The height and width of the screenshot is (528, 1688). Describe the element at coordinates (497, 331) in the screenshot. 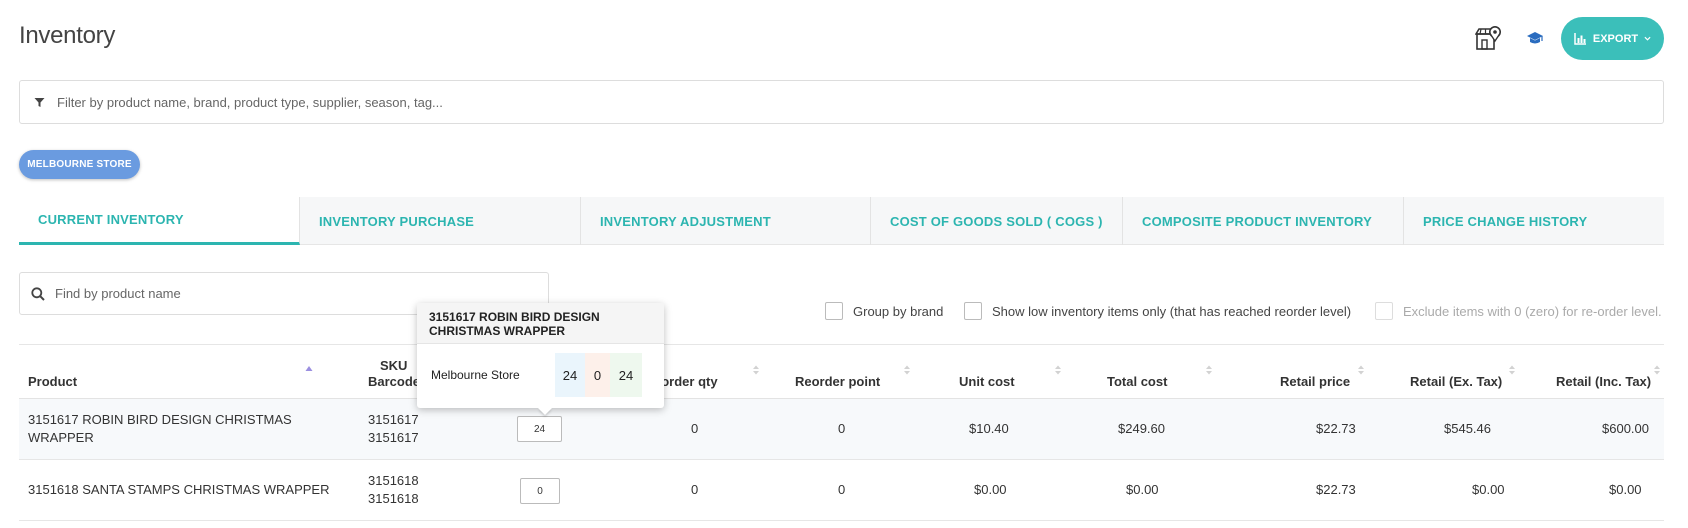

I see `tooltip-title-line2: CHRISTMAS WRAPPER` at that location.